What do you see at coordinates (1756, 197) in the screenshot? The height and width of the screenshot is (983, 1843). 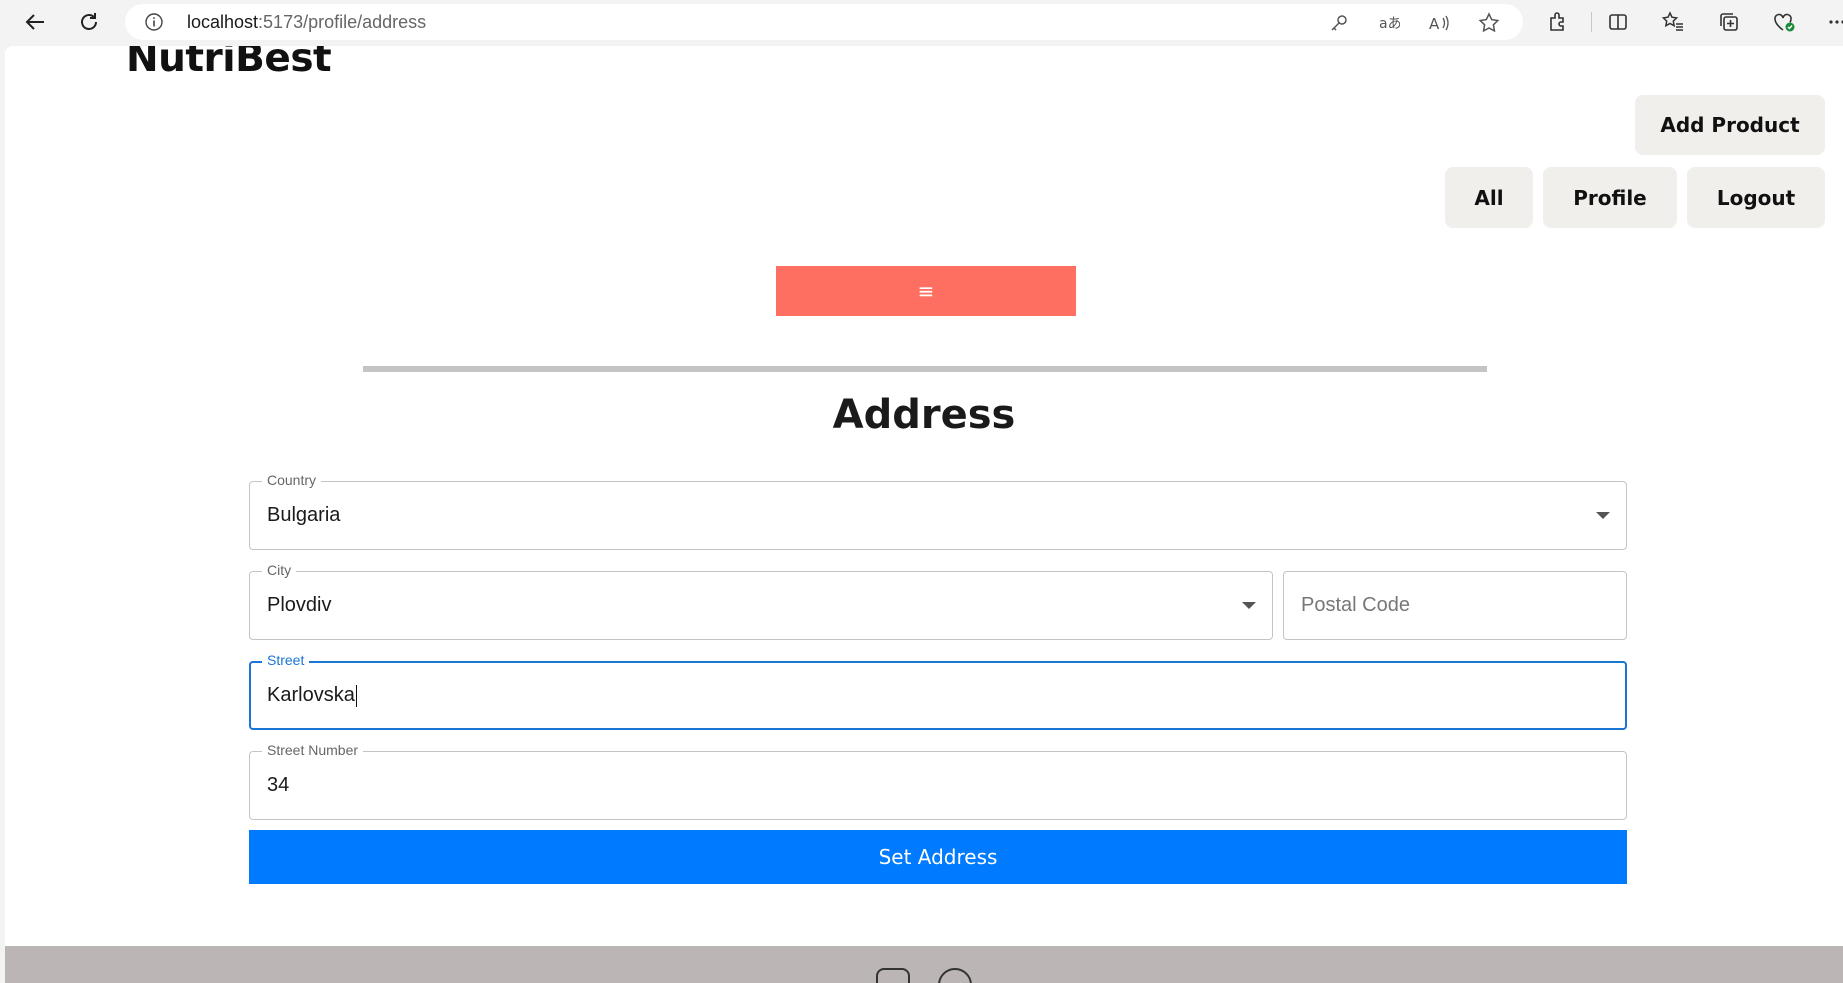 I see `nav-logout-button: Logout` at bounding box center [1756, 197].